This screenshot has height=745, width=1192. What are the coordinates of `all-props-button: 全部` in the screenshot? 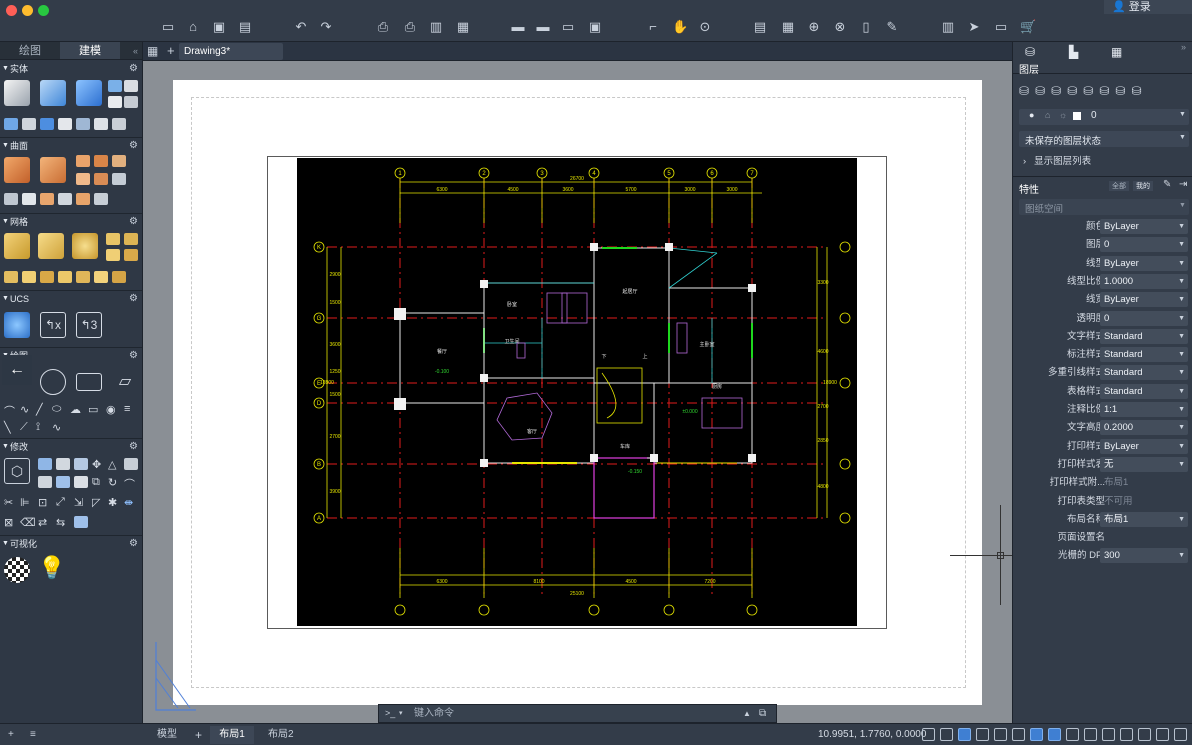 It's located at (1119, 186).